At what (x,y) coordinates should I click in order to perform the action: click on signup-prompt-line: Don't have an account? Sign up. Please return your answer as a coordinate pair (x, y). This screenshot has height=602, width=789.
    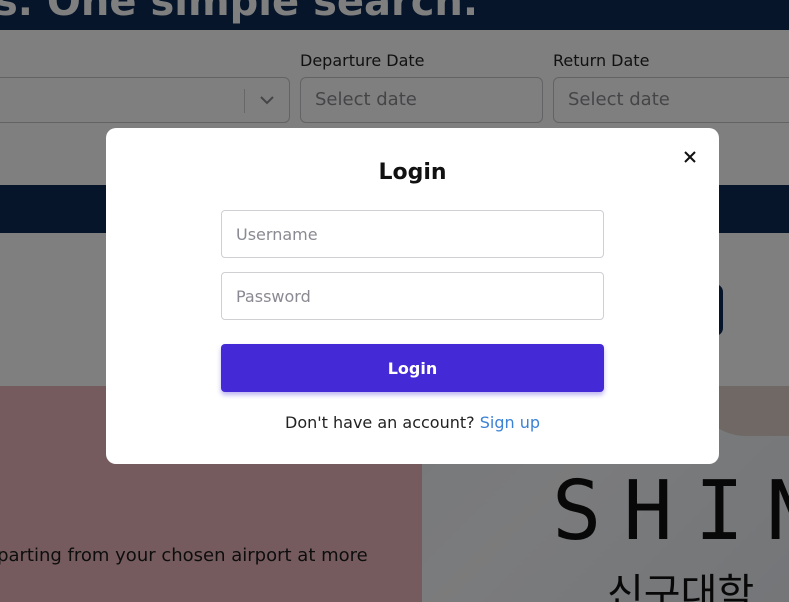
    Looking at the image, I should click on (412, 422).